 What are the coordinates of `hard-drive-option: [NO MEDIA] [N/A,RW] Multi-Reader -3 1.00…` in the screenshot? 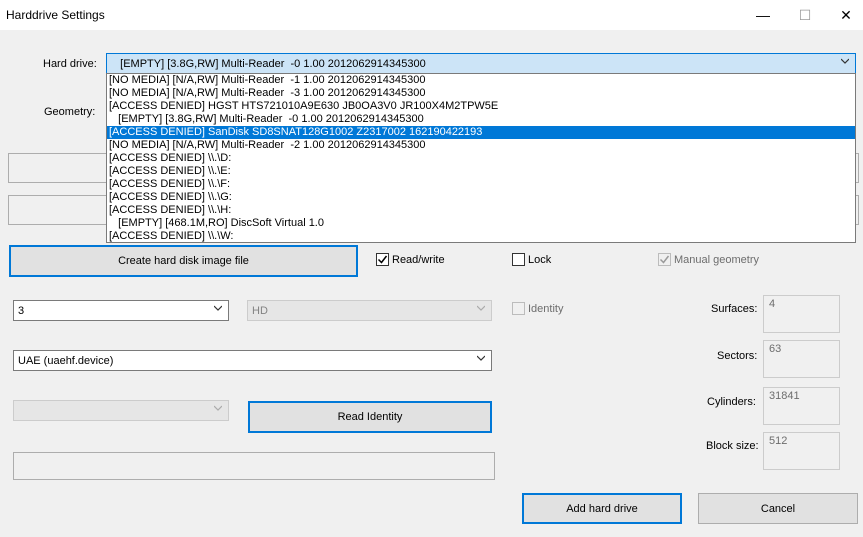 It's located at (481, 93).